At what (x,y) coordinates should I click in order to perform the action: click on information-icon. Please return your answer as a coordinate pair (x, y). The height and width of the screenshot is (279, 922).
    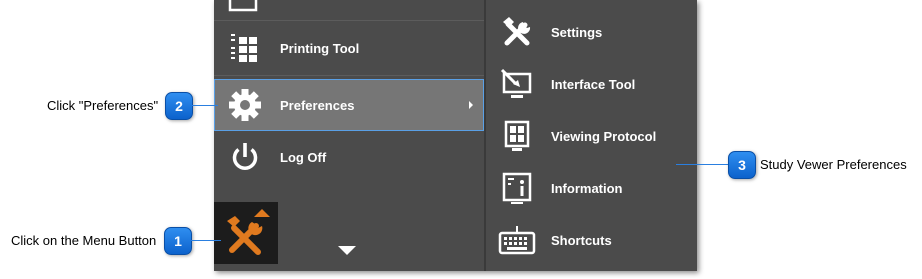
    Looking at the image, I should click on (517, 188).